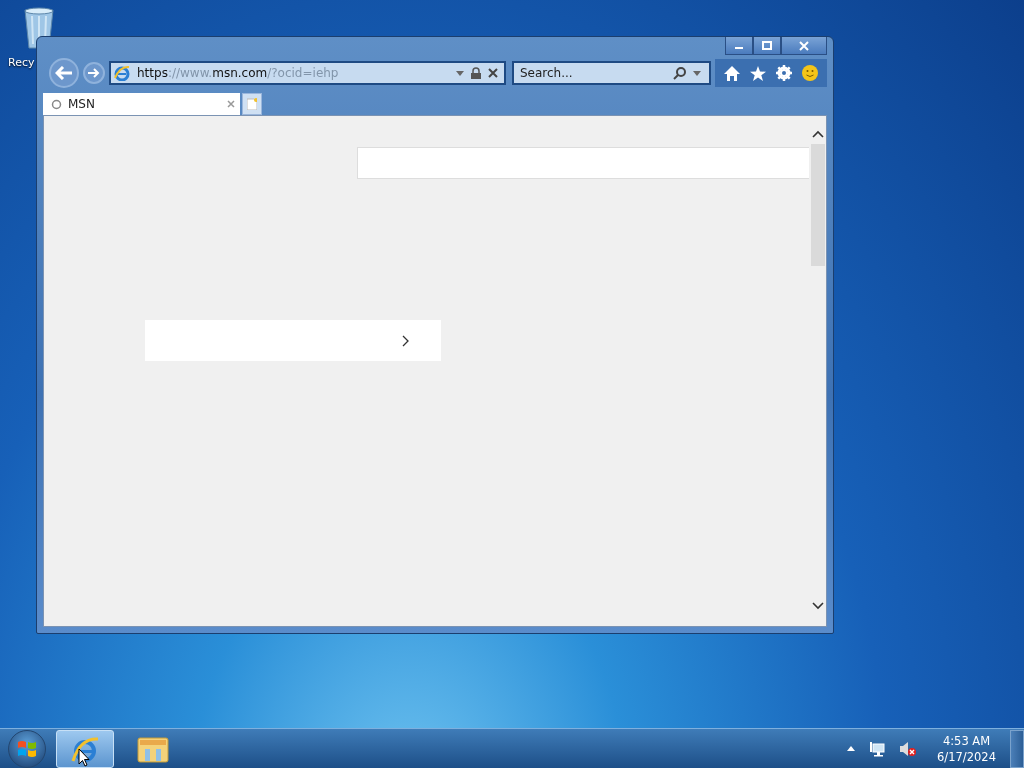 The width and height of the screenshot is (1024, 768). I want to click on stop-icon, so click(493, 73).